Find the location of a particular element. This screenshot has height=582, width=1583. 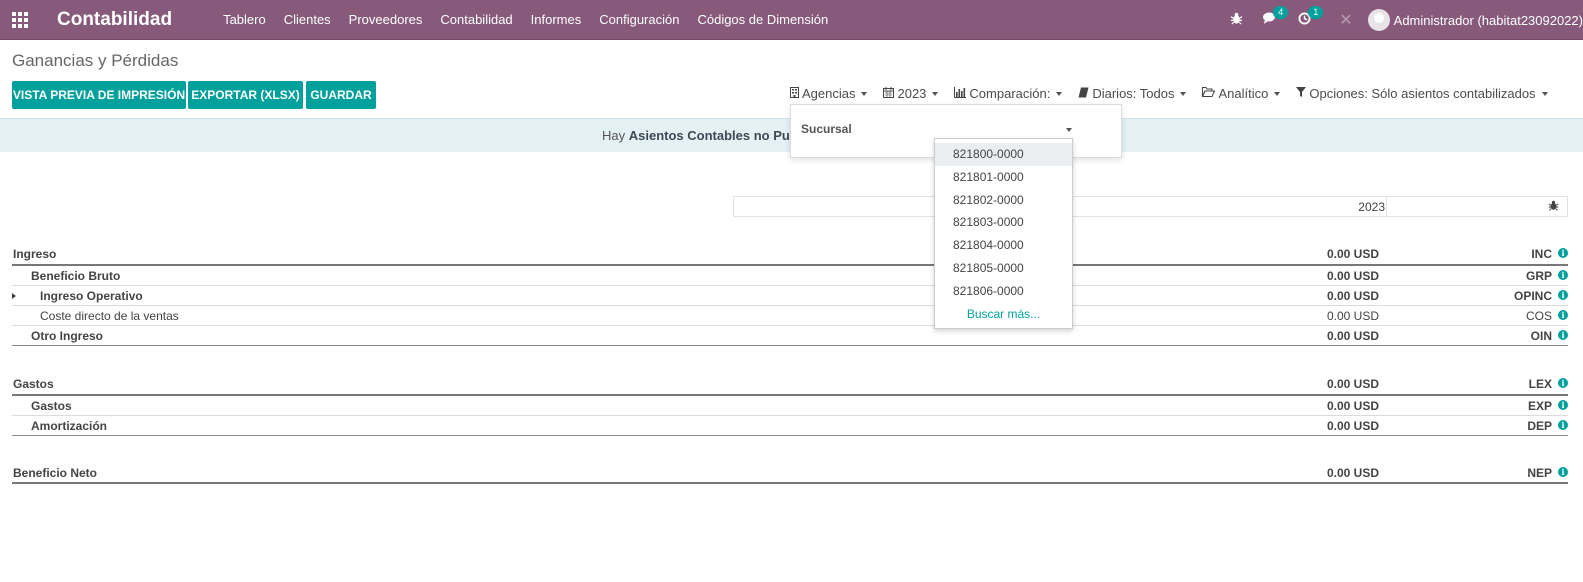

filter-journals: Diarios: Todos is located at coordinates (1132, 93).